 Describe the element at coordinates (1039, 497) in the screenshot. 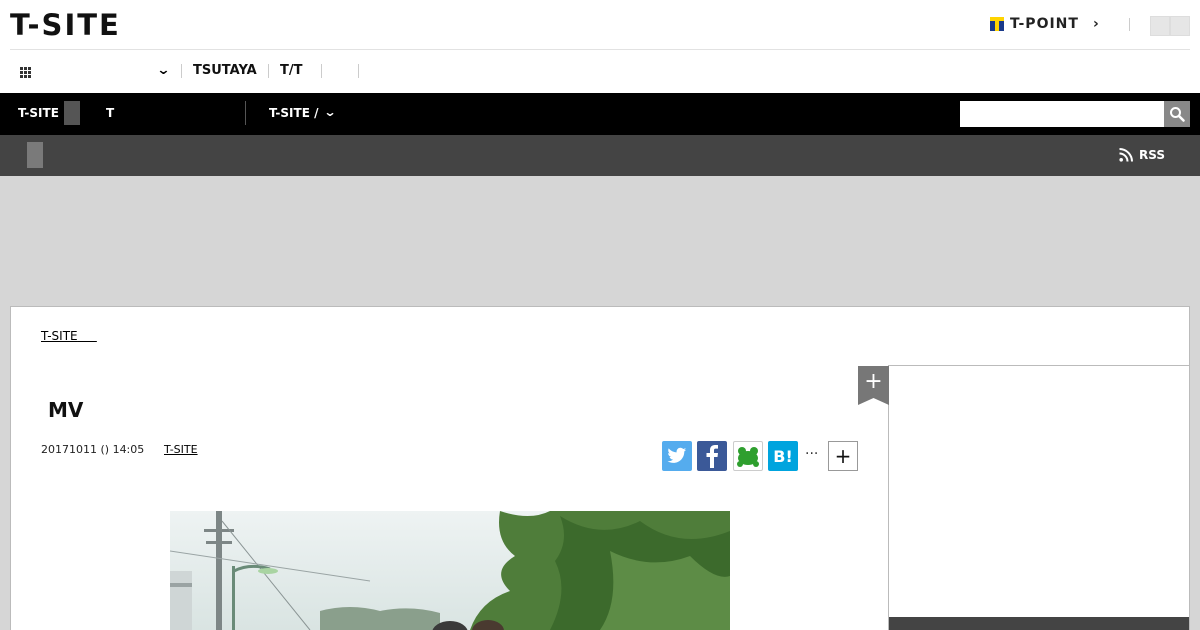

I see `sidebar-panel` at that location.